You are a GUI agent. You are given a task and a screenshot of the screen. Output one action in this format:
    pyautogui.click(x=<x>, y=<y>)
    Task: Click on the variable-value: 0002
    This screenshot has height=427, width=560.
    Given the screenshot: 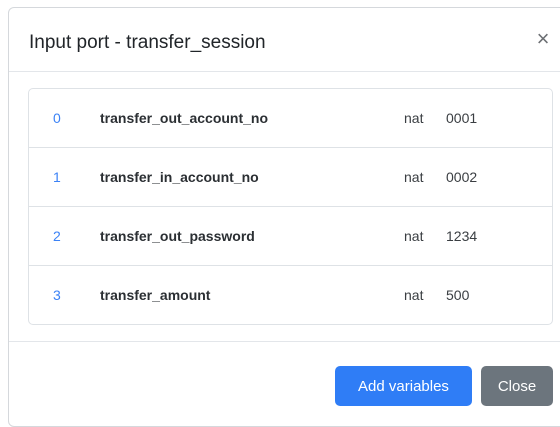 What is the action you would take?
    pyautogui.click(x=462, y=177)
    